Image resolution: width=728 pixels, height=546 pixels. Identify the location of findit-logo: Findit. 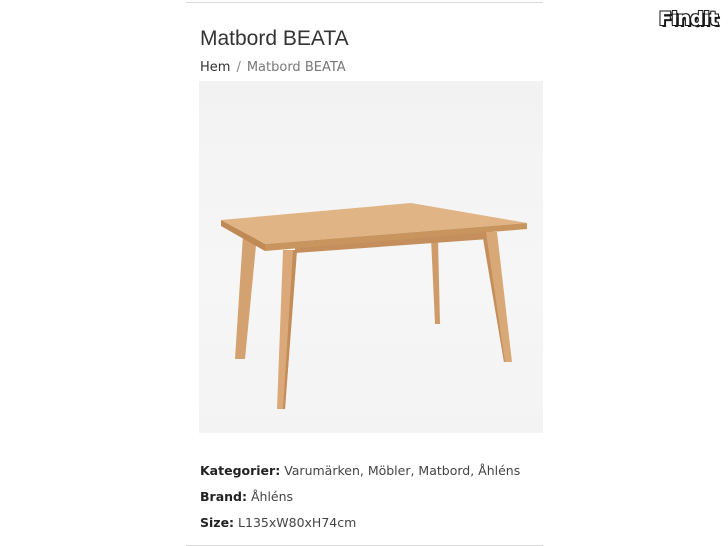
(689, 19).